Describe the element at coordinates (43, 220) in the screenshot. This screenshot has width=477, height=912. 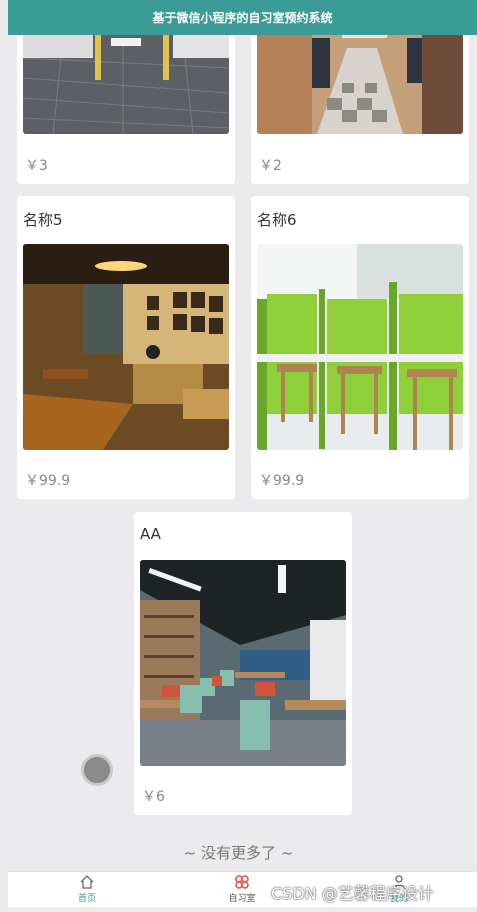
I see `room-name: 名称5` at that location.